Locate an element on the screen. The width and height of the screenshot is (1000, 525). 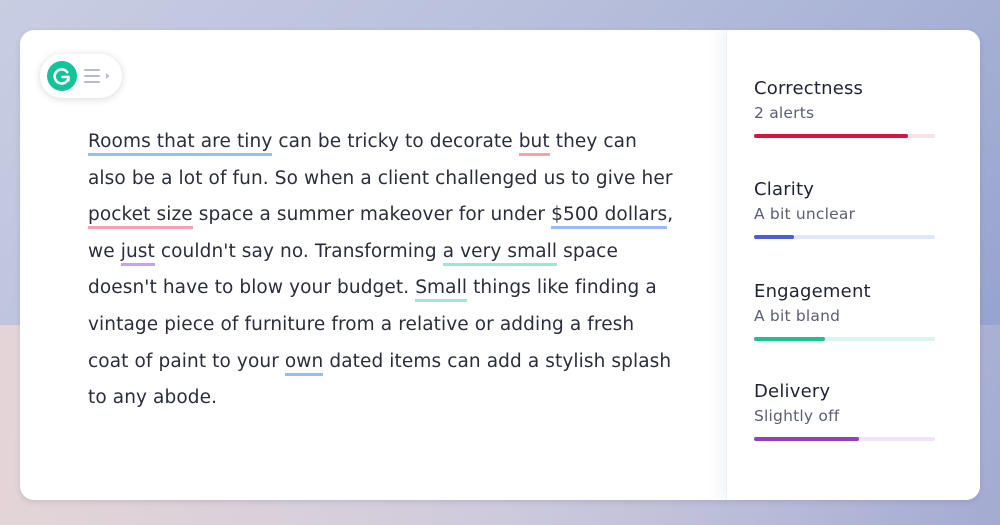
suggestion-red: but is located at coordinates (534, 143).